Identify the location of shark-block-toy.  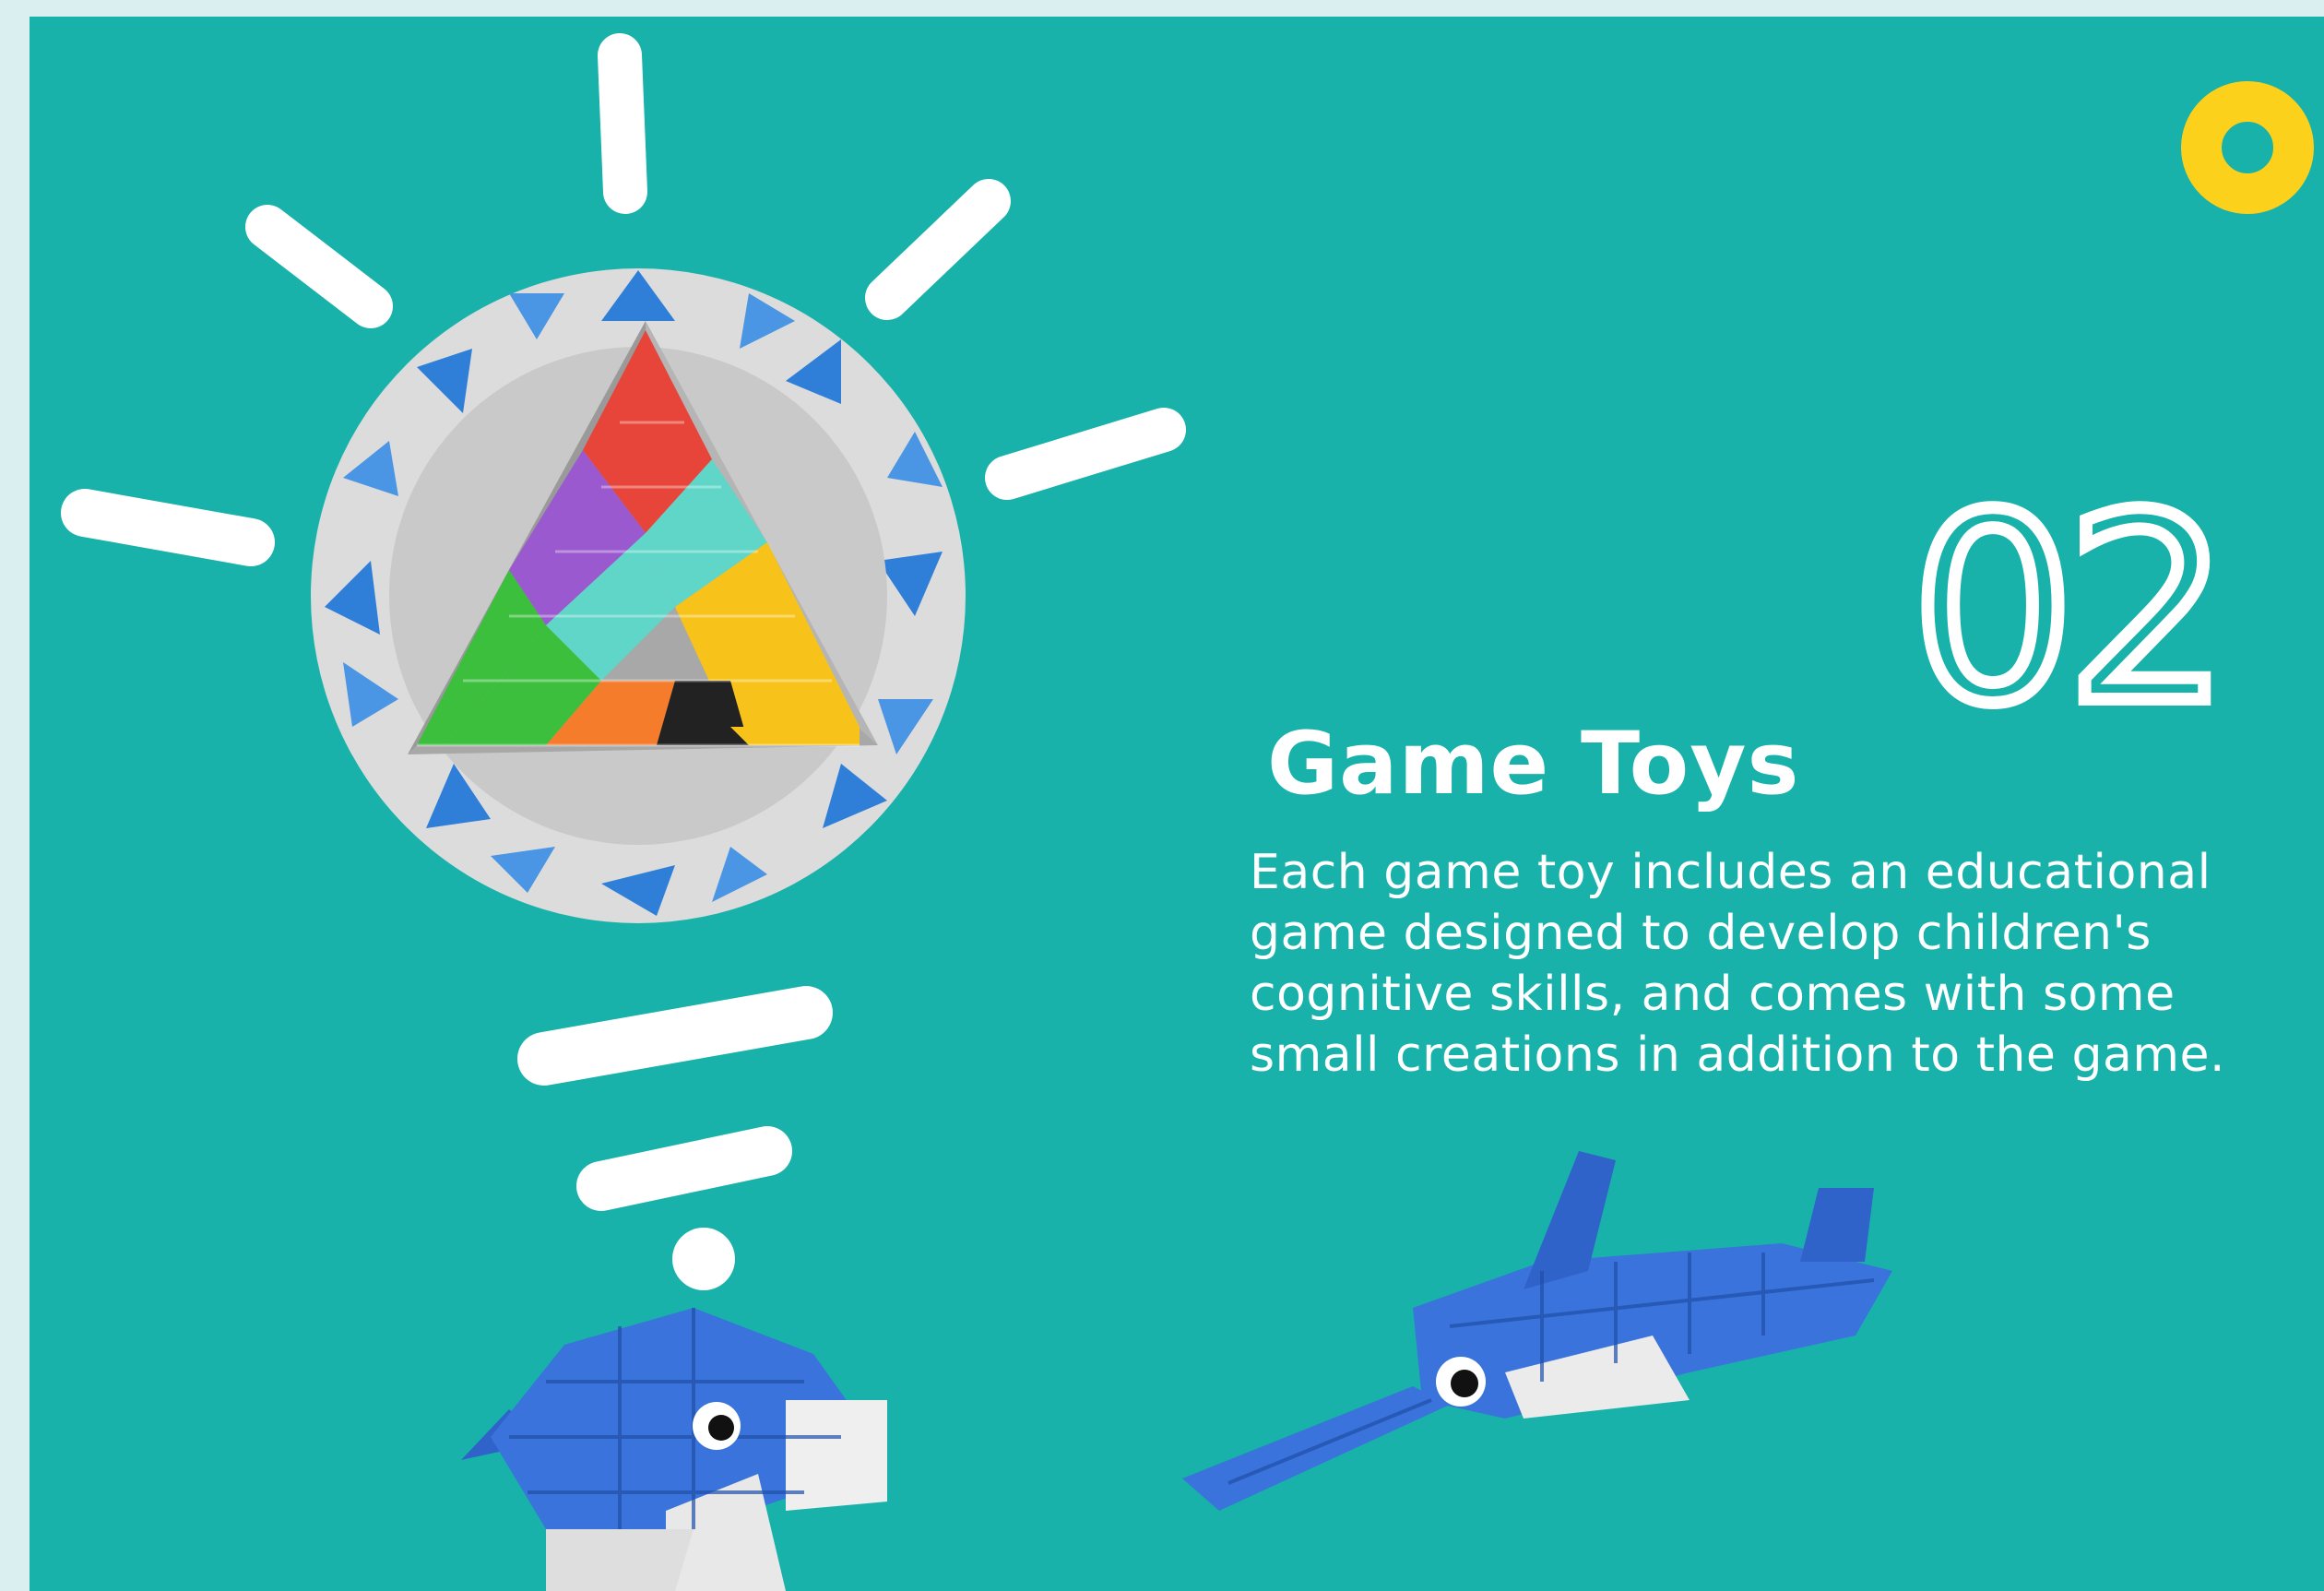
(1537, 1331).